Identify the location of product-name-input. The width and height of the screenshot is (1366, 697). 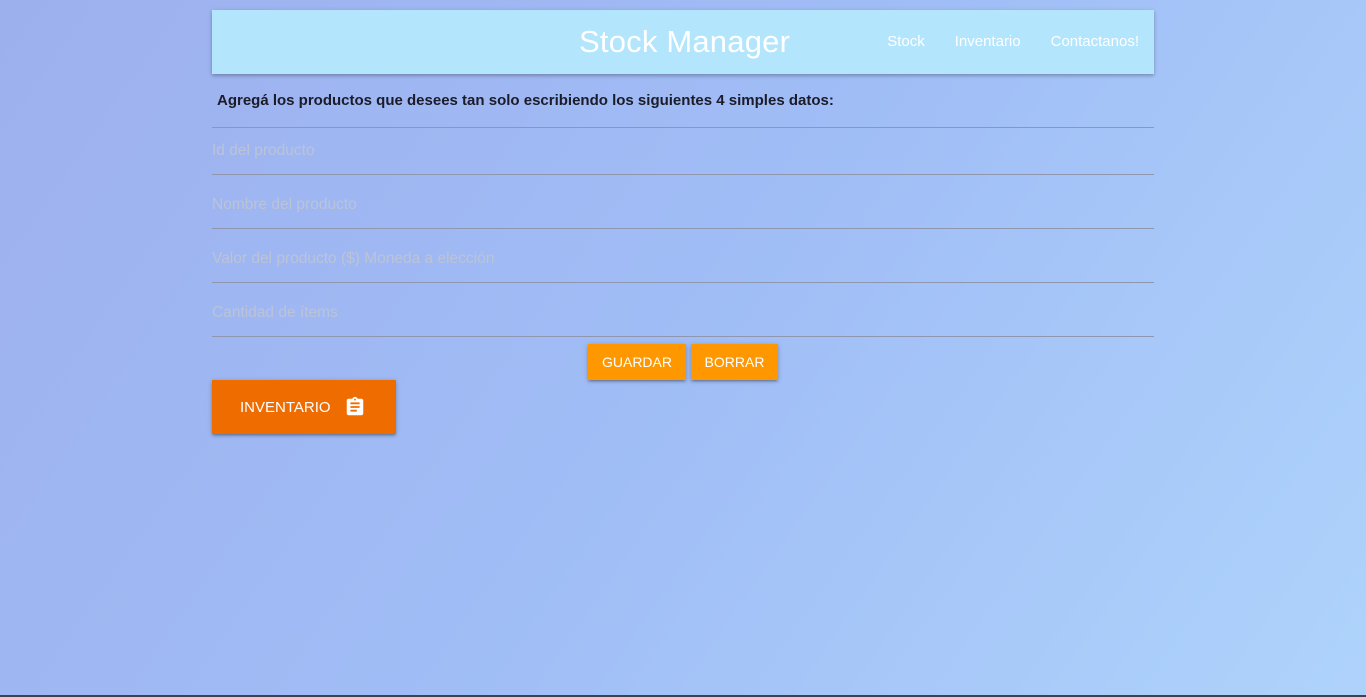
(683, 205).